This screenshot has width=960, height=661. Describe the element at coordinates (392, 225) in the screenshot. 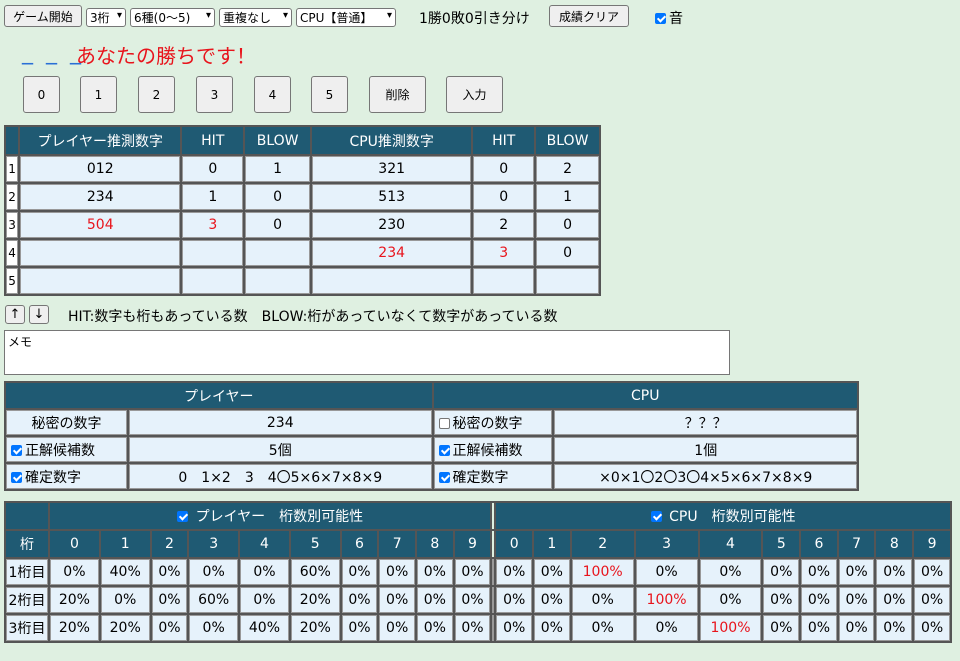

I see `cpu-guess: 230` at that location.